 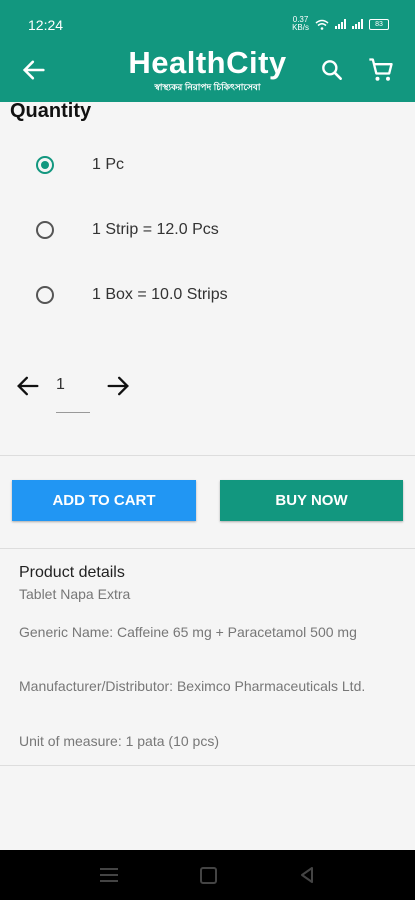 I want to click on quantity-title: Quantity, so click(x=51, y=111).